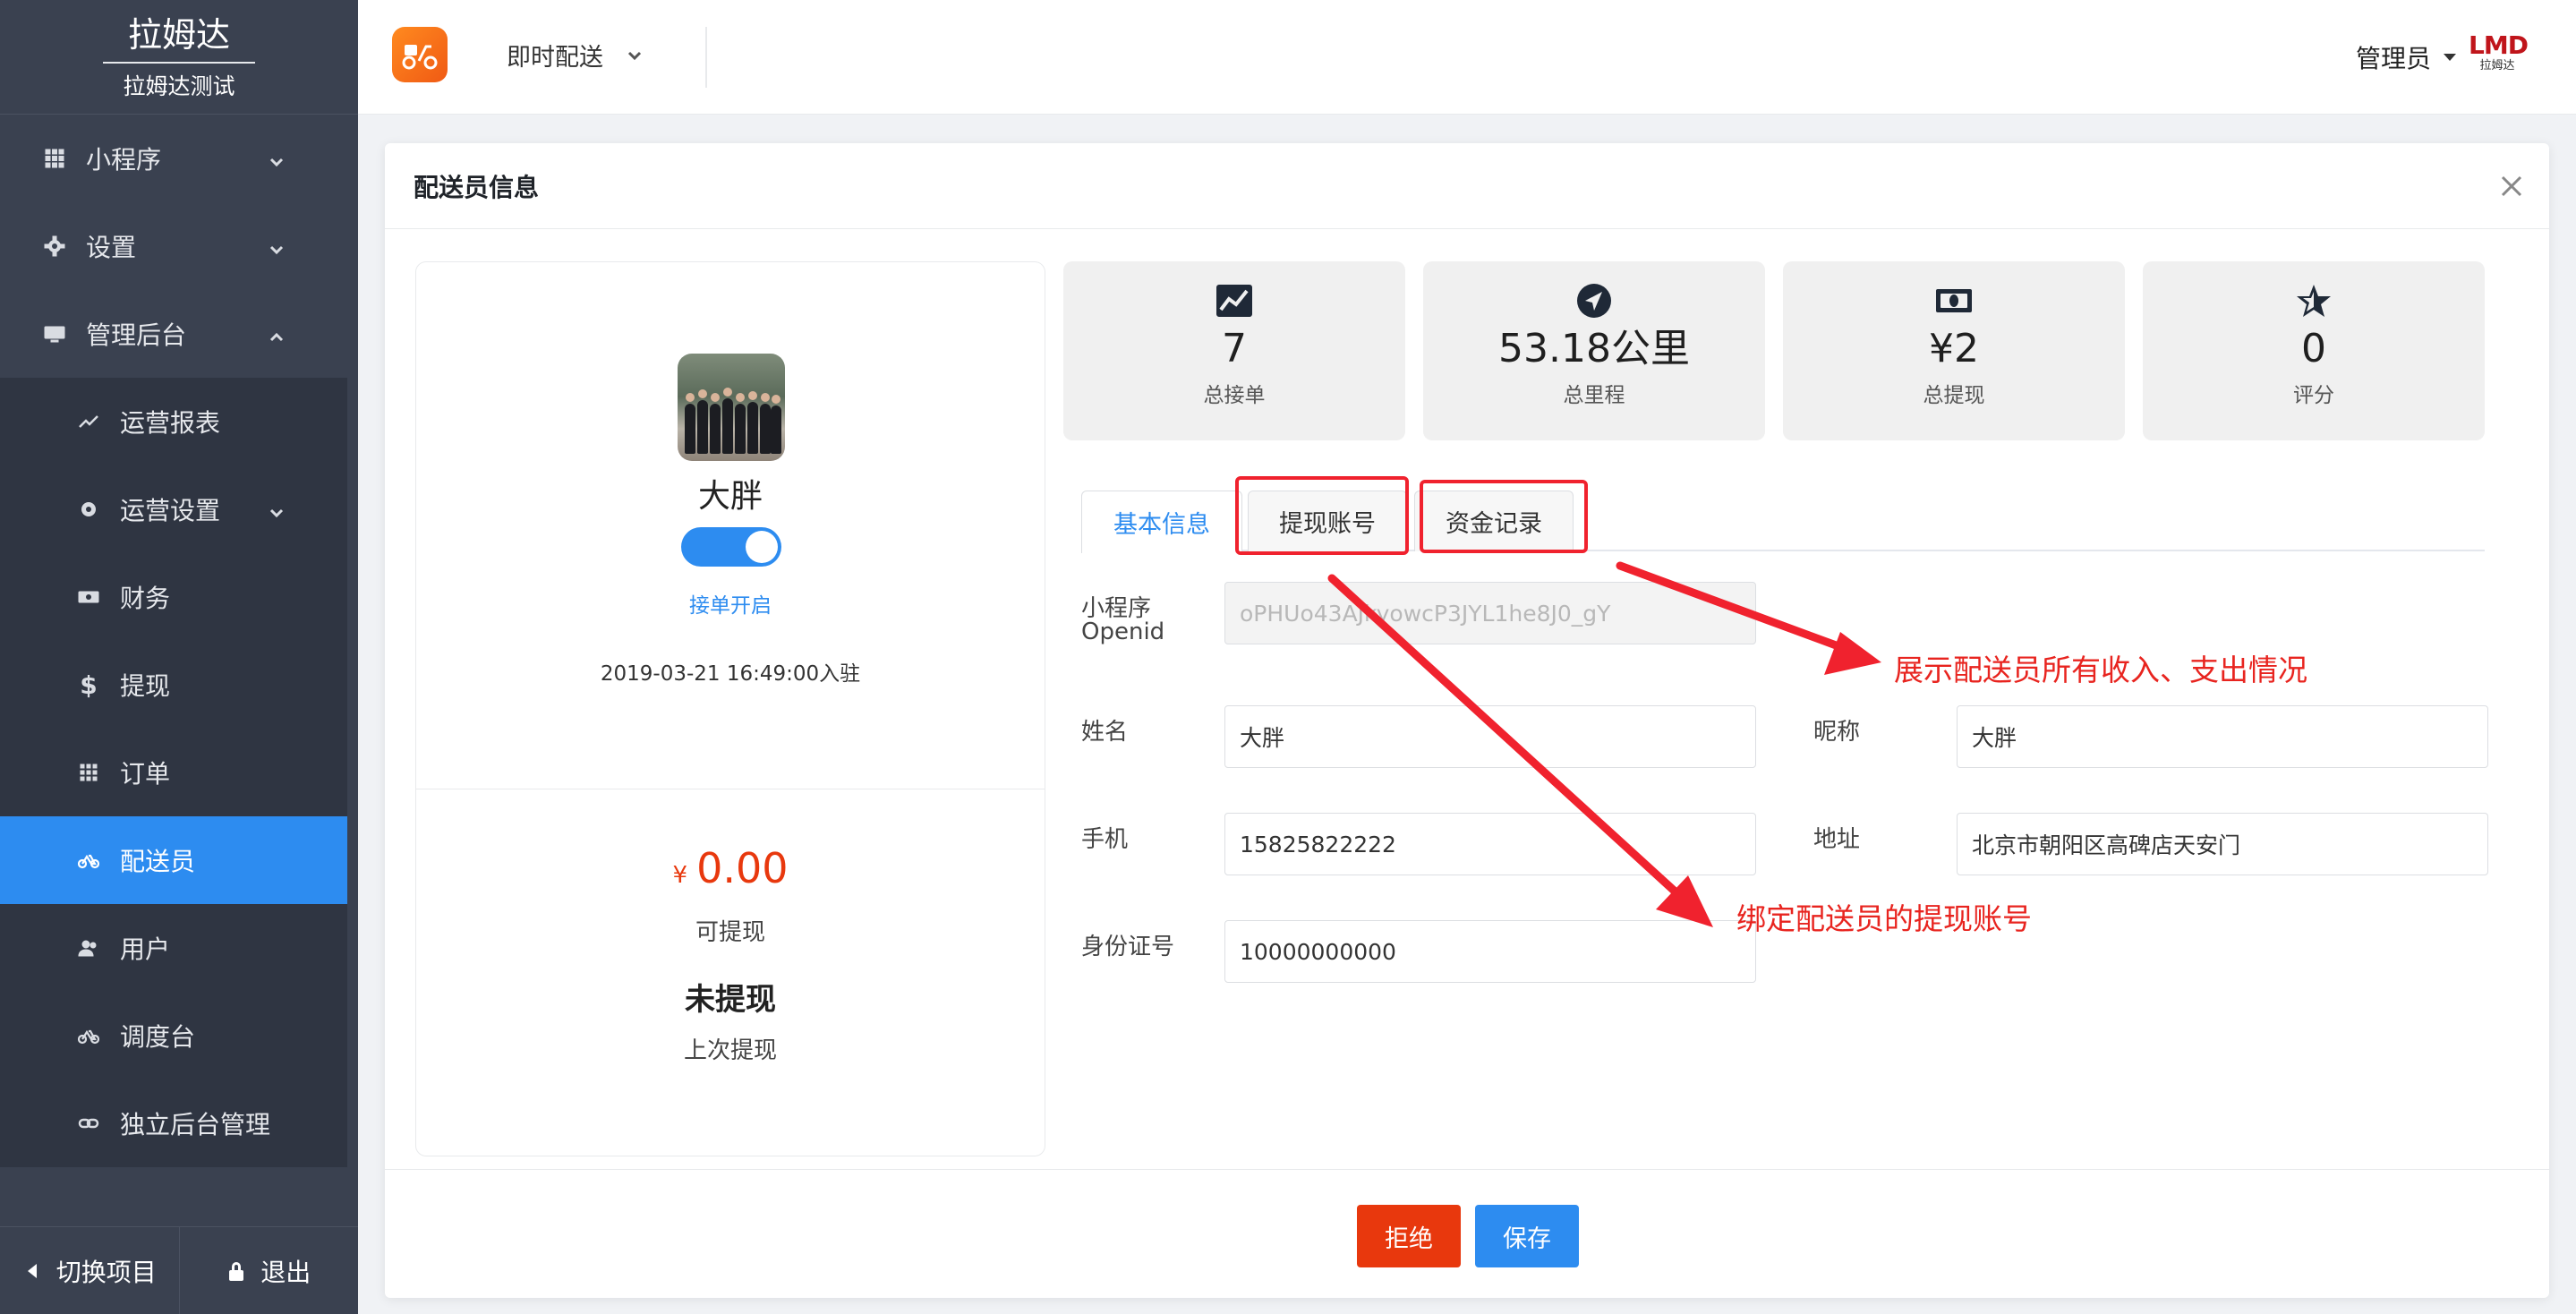  Describe the element at coordinates (136, 335) in the screenshot. I see `sidebar-item-label: 管理后台` at that location.